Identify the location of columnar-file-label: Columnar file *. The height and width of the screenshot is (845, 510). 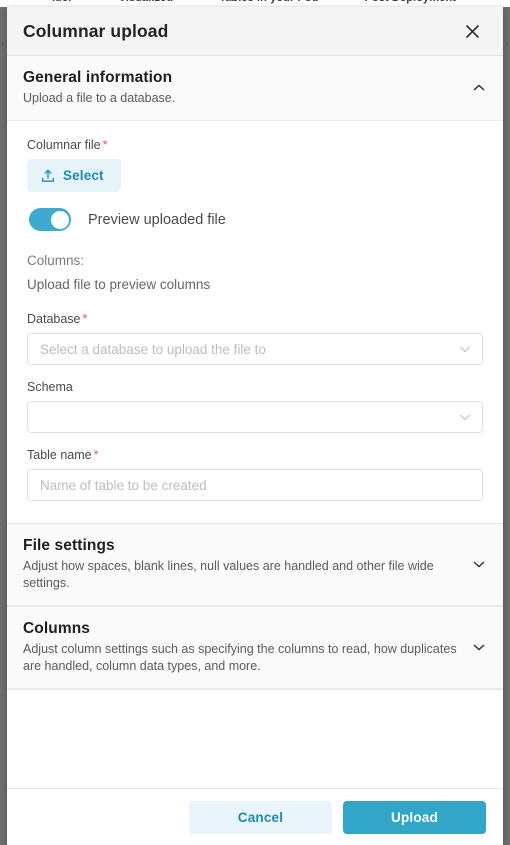
(255, 145).